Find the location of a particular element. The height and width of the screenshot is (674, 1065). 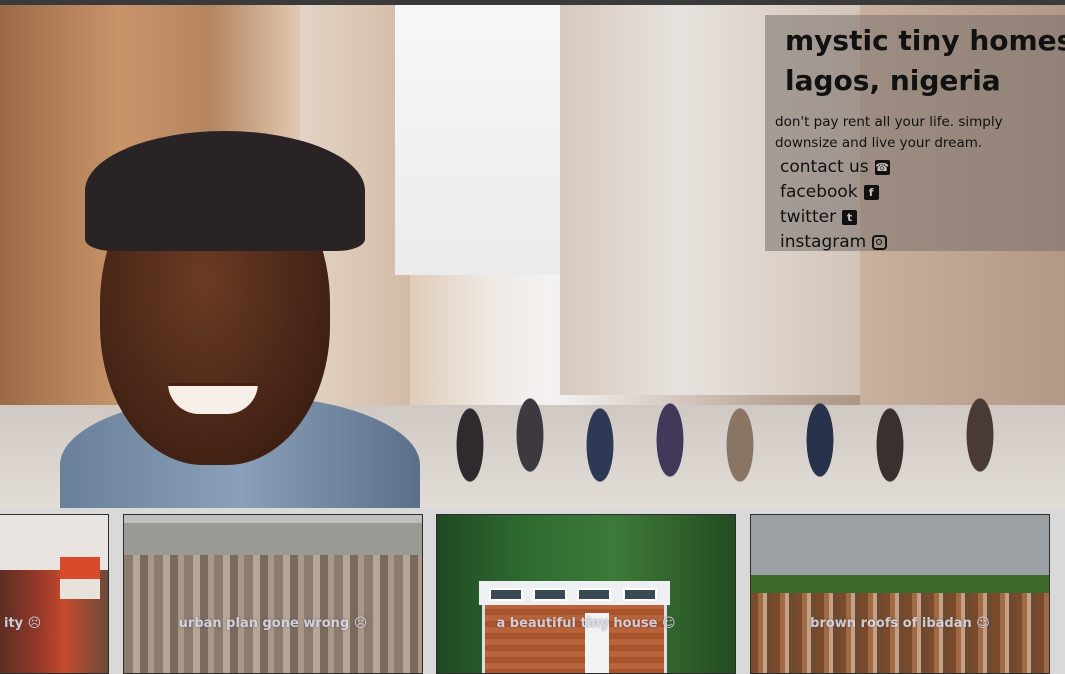

link-twitter: twitter t is located at coordinates (835, 217).